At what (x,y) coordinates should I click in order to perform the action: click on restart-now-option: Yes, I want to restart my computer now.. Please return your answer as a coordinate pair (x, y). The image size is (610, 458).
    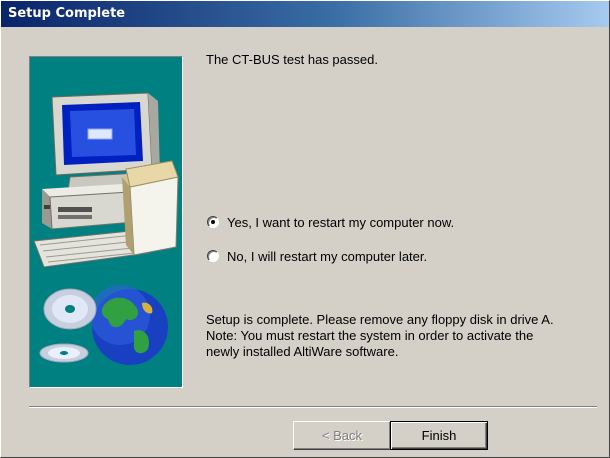
    Looking at the image, I should click on (330, 222).